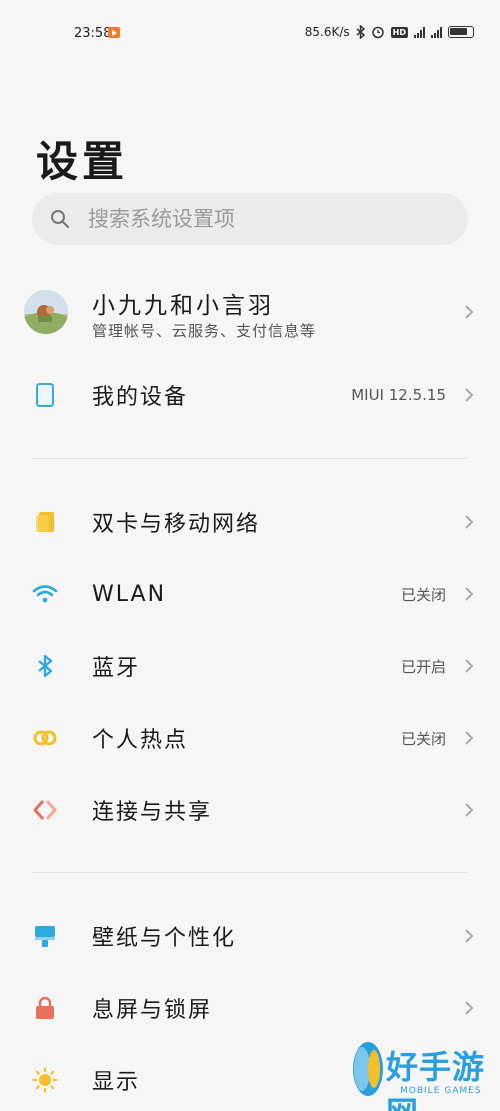 This screenshot has width=500, height=1111. Describe the element at coordinates (436, 1079) in the screenshot. I see `watermark-brand: 好手游网` at that location.